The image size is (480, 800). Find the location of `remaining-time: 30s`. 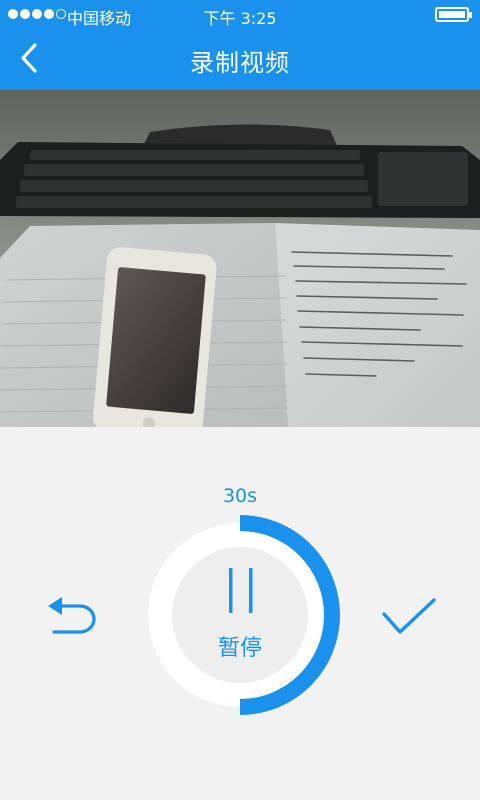

remaining-time: 30s is located at coordinates (240, 496).